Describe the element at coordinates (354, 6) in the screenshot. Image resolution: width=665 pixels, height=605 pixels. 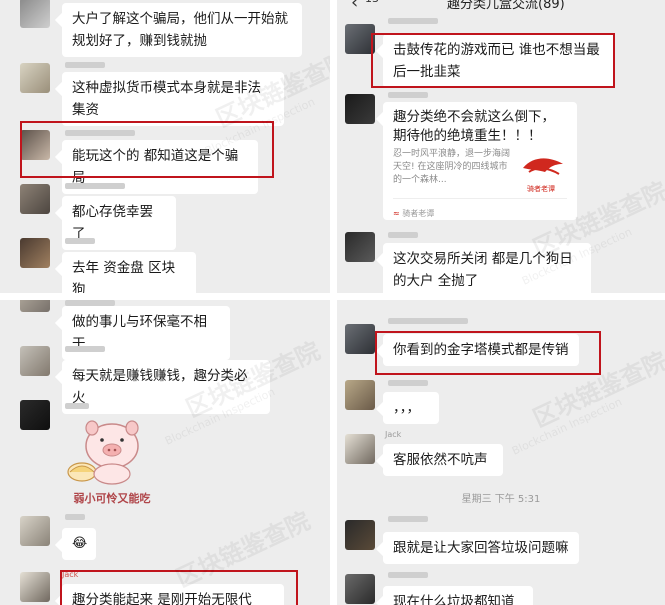
I see `back-arrow-icon: ‹` at that location.